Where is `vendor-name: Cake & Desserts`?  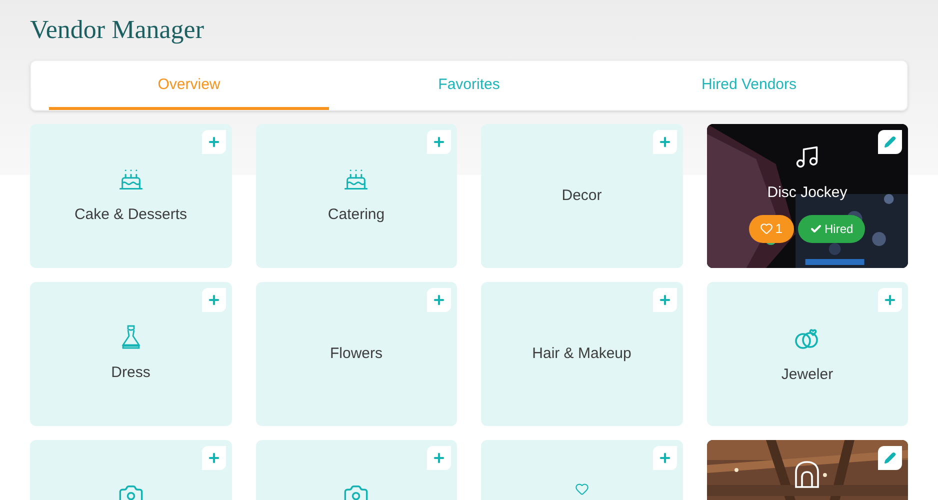 vendor-name: Cake & Desserts is located at coordinates (131, 215).